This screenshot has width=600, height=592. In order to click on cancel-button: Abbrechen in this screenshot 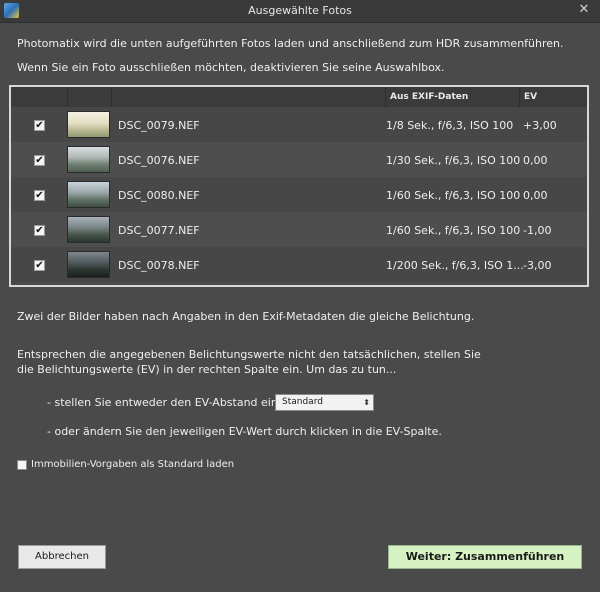, I will do `click(62, 557)`.